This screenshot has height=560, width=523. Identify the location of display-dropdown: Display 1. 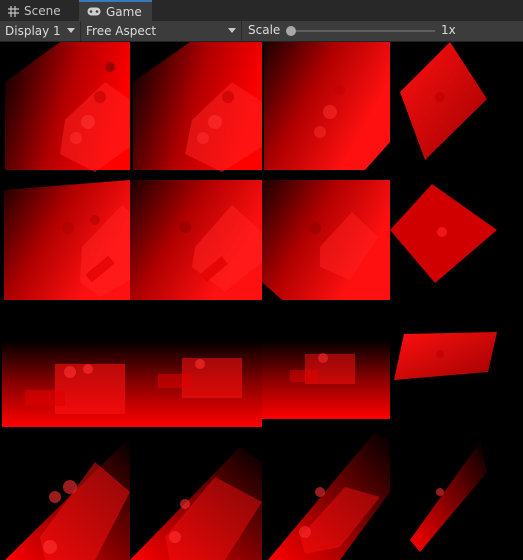
(40, 31).